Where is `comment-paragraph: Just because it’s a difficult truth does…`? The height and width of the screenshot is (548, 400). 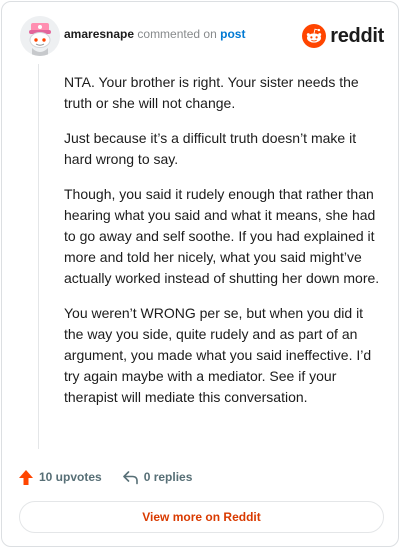 comment-paragraph: Just because it’s a difficult truth does… is located at coordinates (210, 148).